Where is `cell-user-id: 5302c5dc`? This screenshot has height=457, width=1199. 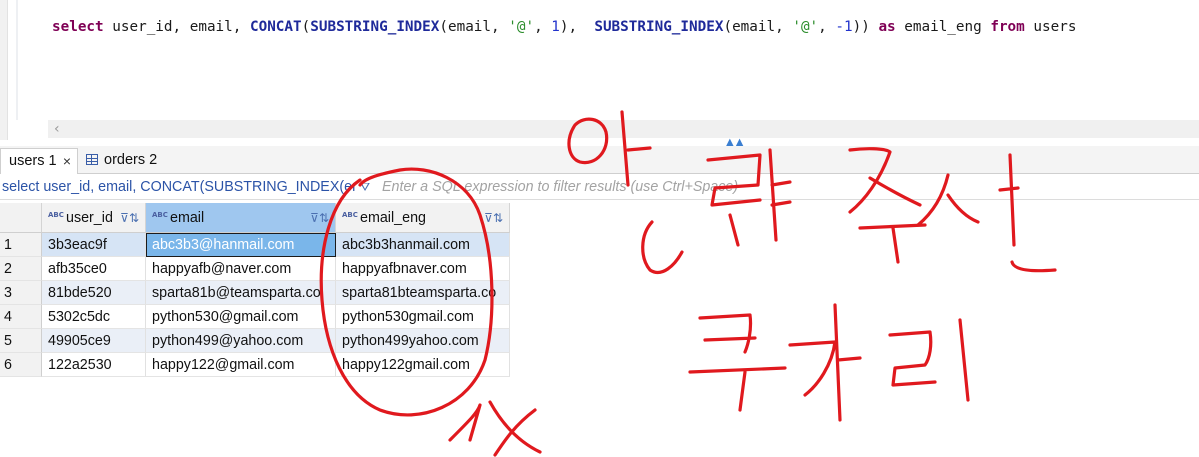 cell-user-id: 5302c5dc is located at coordinates (94, 317).